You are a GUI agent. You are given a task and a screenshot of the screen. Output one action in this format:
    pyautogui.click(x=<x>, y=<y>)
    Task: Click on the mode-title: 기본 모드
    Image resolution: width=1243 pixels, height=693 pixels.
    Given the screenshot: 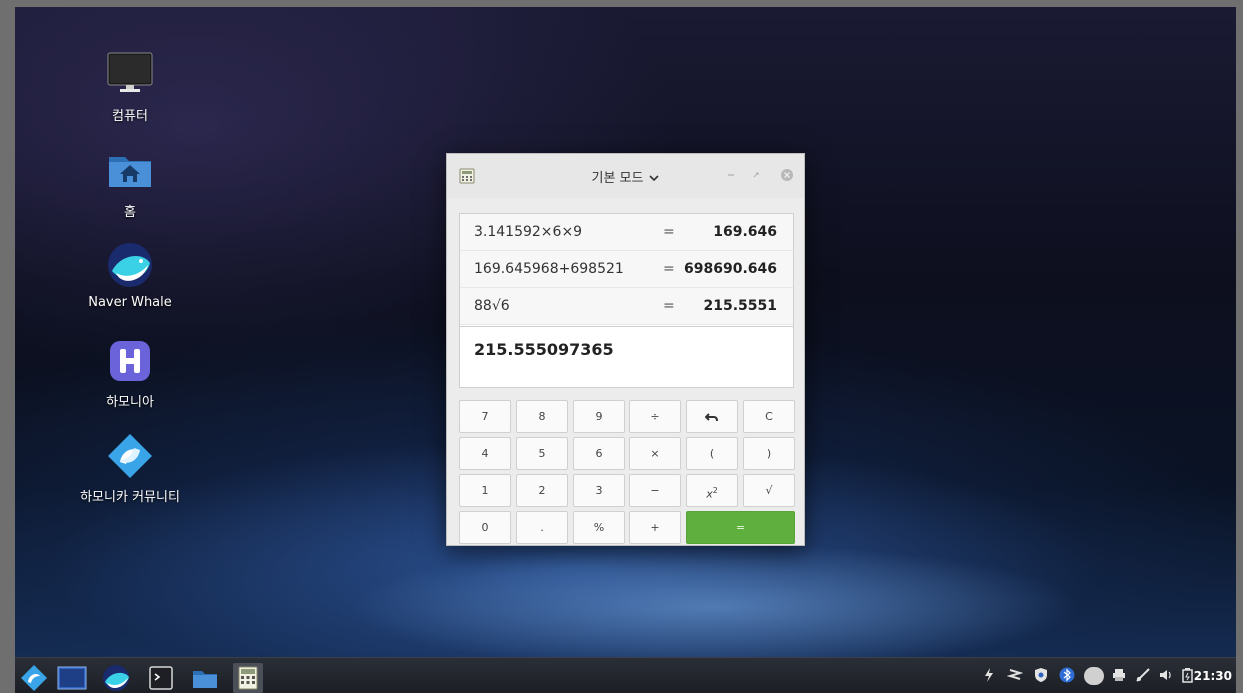 What is the action you would take?
    pyautogui.click(x=617, y=178)
    